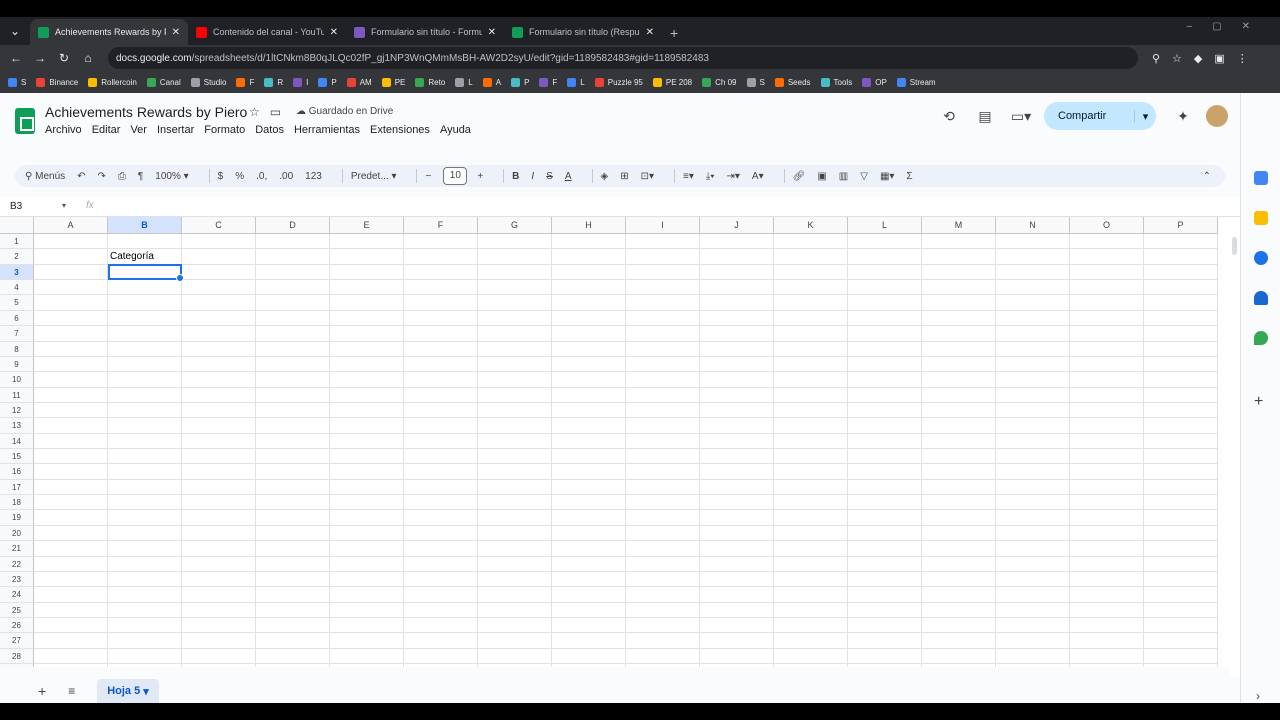 Image resolution: width=1280 pixels, height=720 pixels. I want to click on cell-n10, so click(1033, 380).